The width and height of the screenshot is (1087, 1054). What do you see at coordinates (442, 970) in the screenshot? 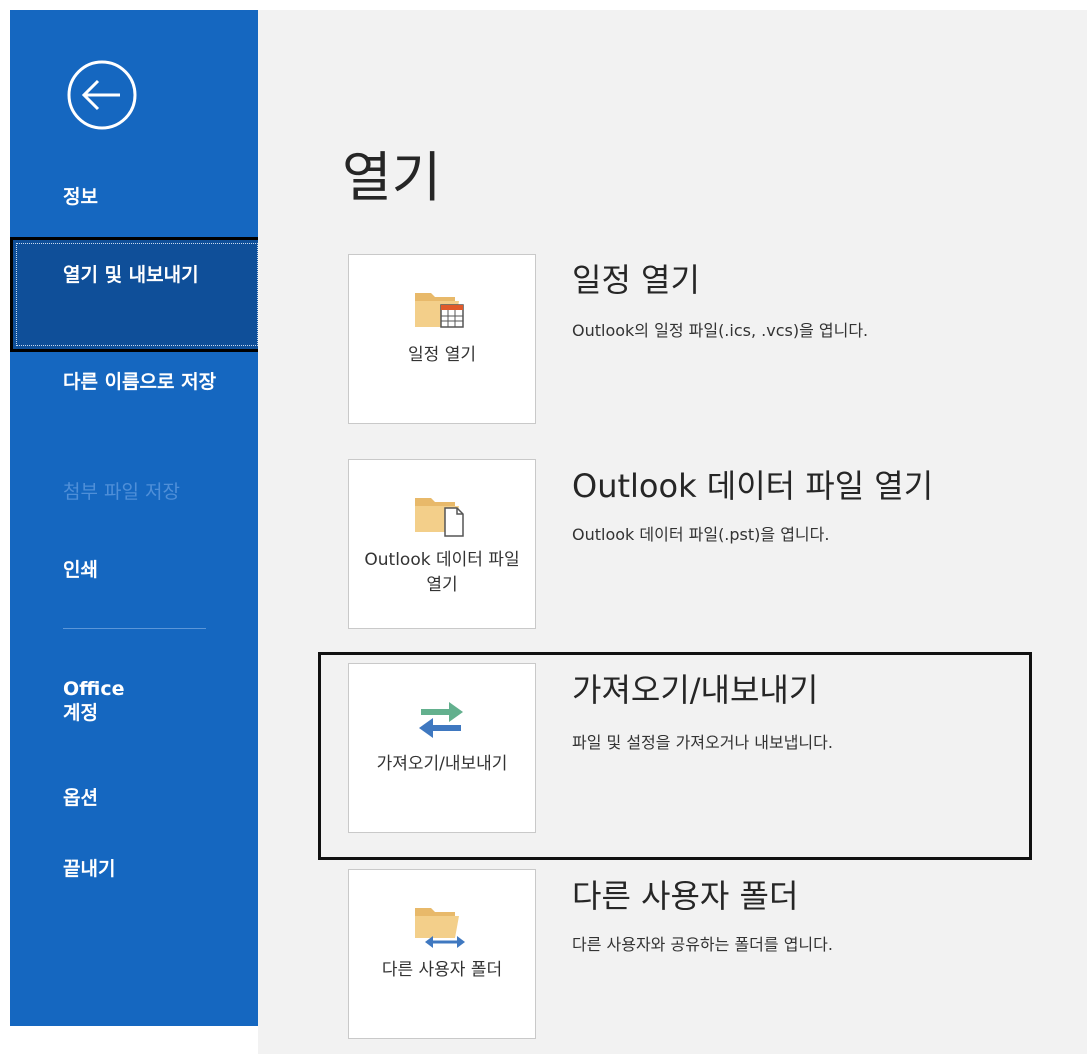
I see `card-label: 다른 사용자 폴더` at bounding box center [442, 970].